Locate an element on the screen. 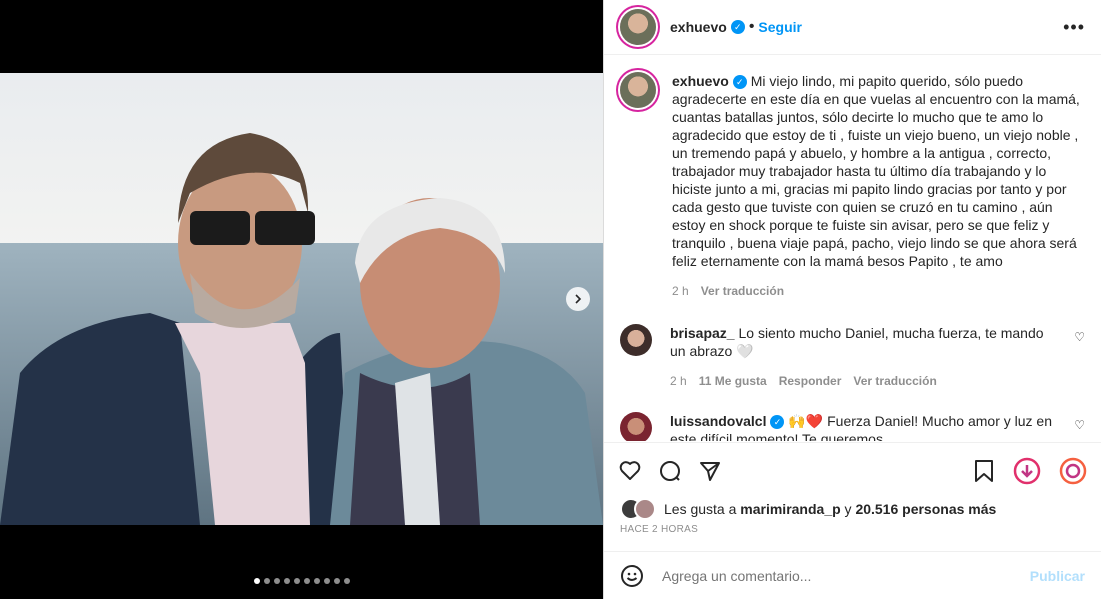 The height and width of the screenshot is (599, 1101). likes-middle: y is located at coordinates (848, 509).